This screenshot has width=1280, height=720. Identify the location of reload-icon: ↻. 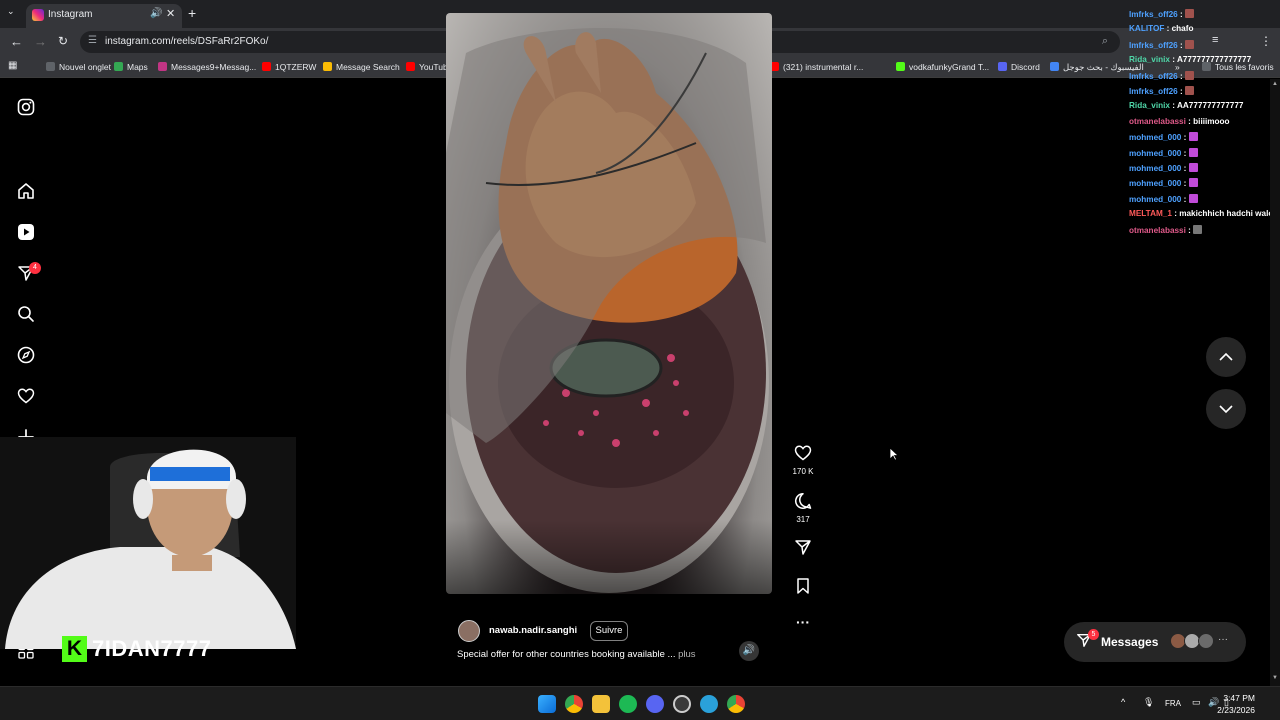
(63, 41).